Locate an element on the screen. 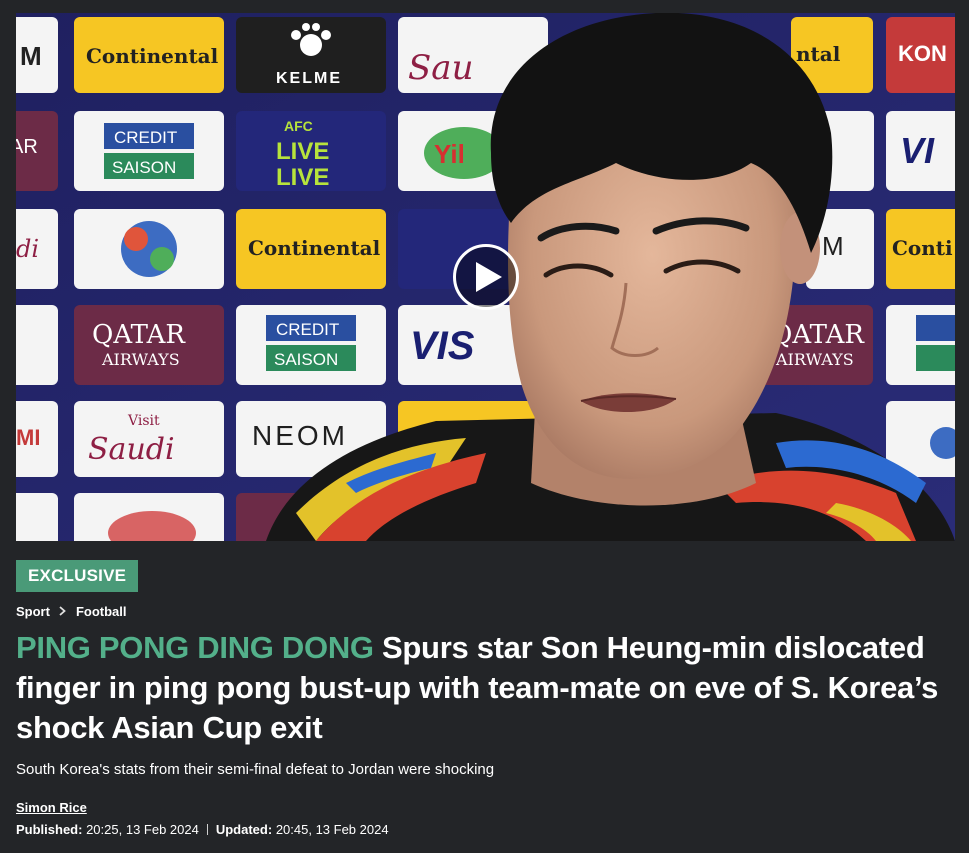  svg-text: AFC is located at coordinates (298, 126).